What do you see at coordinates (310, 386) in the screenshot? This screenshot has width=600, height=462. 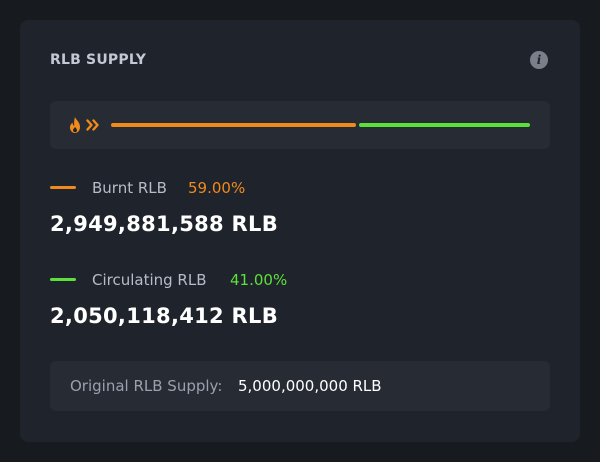 I see `original-supply-value: 5,000,000,000 RLB` at bounding box center [310, 386].